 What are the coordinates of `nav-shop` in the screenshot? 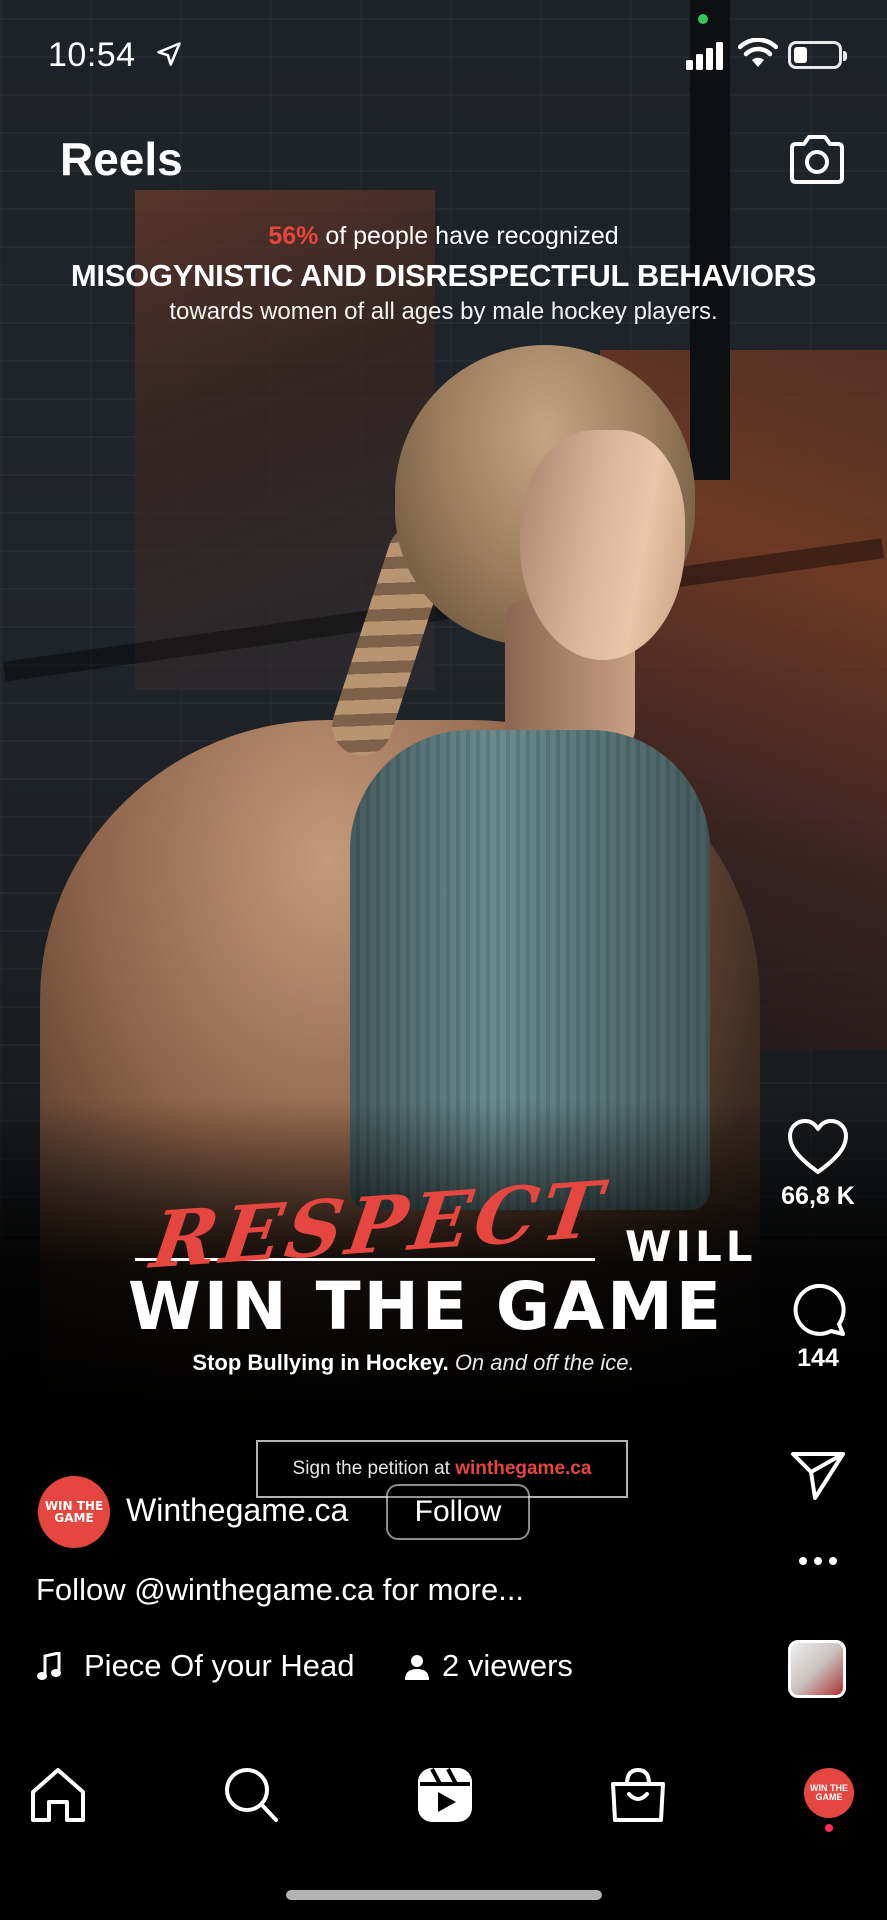 It's located at (638, 1795).